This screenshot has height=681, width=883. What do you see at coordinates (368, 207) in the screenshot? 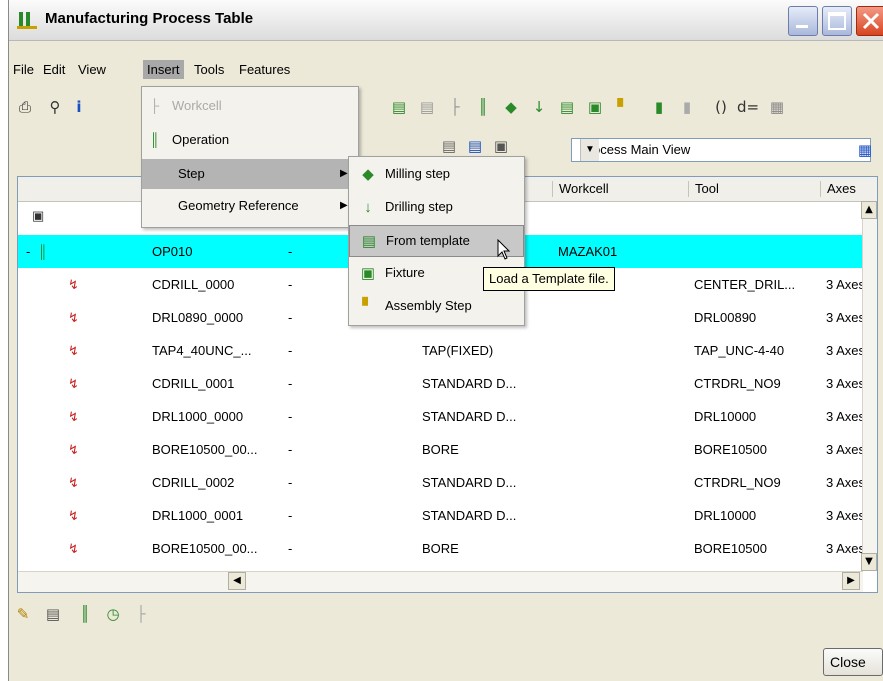
I see `drilling-icon: ↓` at bounding box center [368, 207].